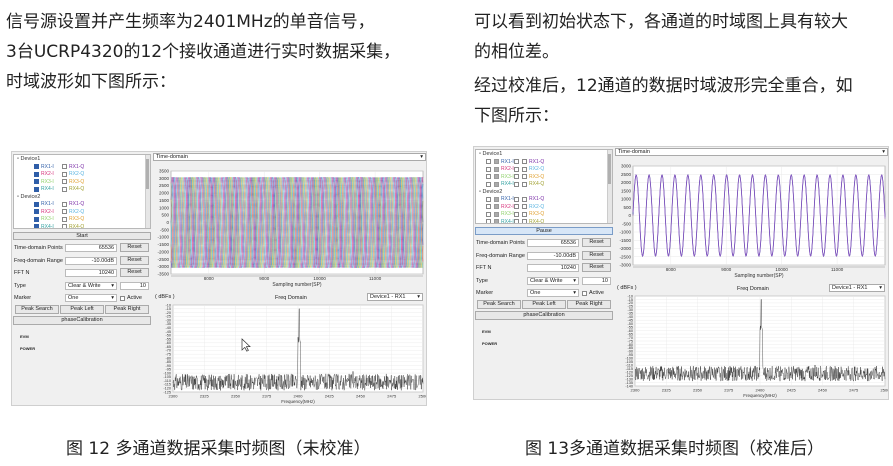  I want to click on freq-title: Freq Domain, so click(291, 298).